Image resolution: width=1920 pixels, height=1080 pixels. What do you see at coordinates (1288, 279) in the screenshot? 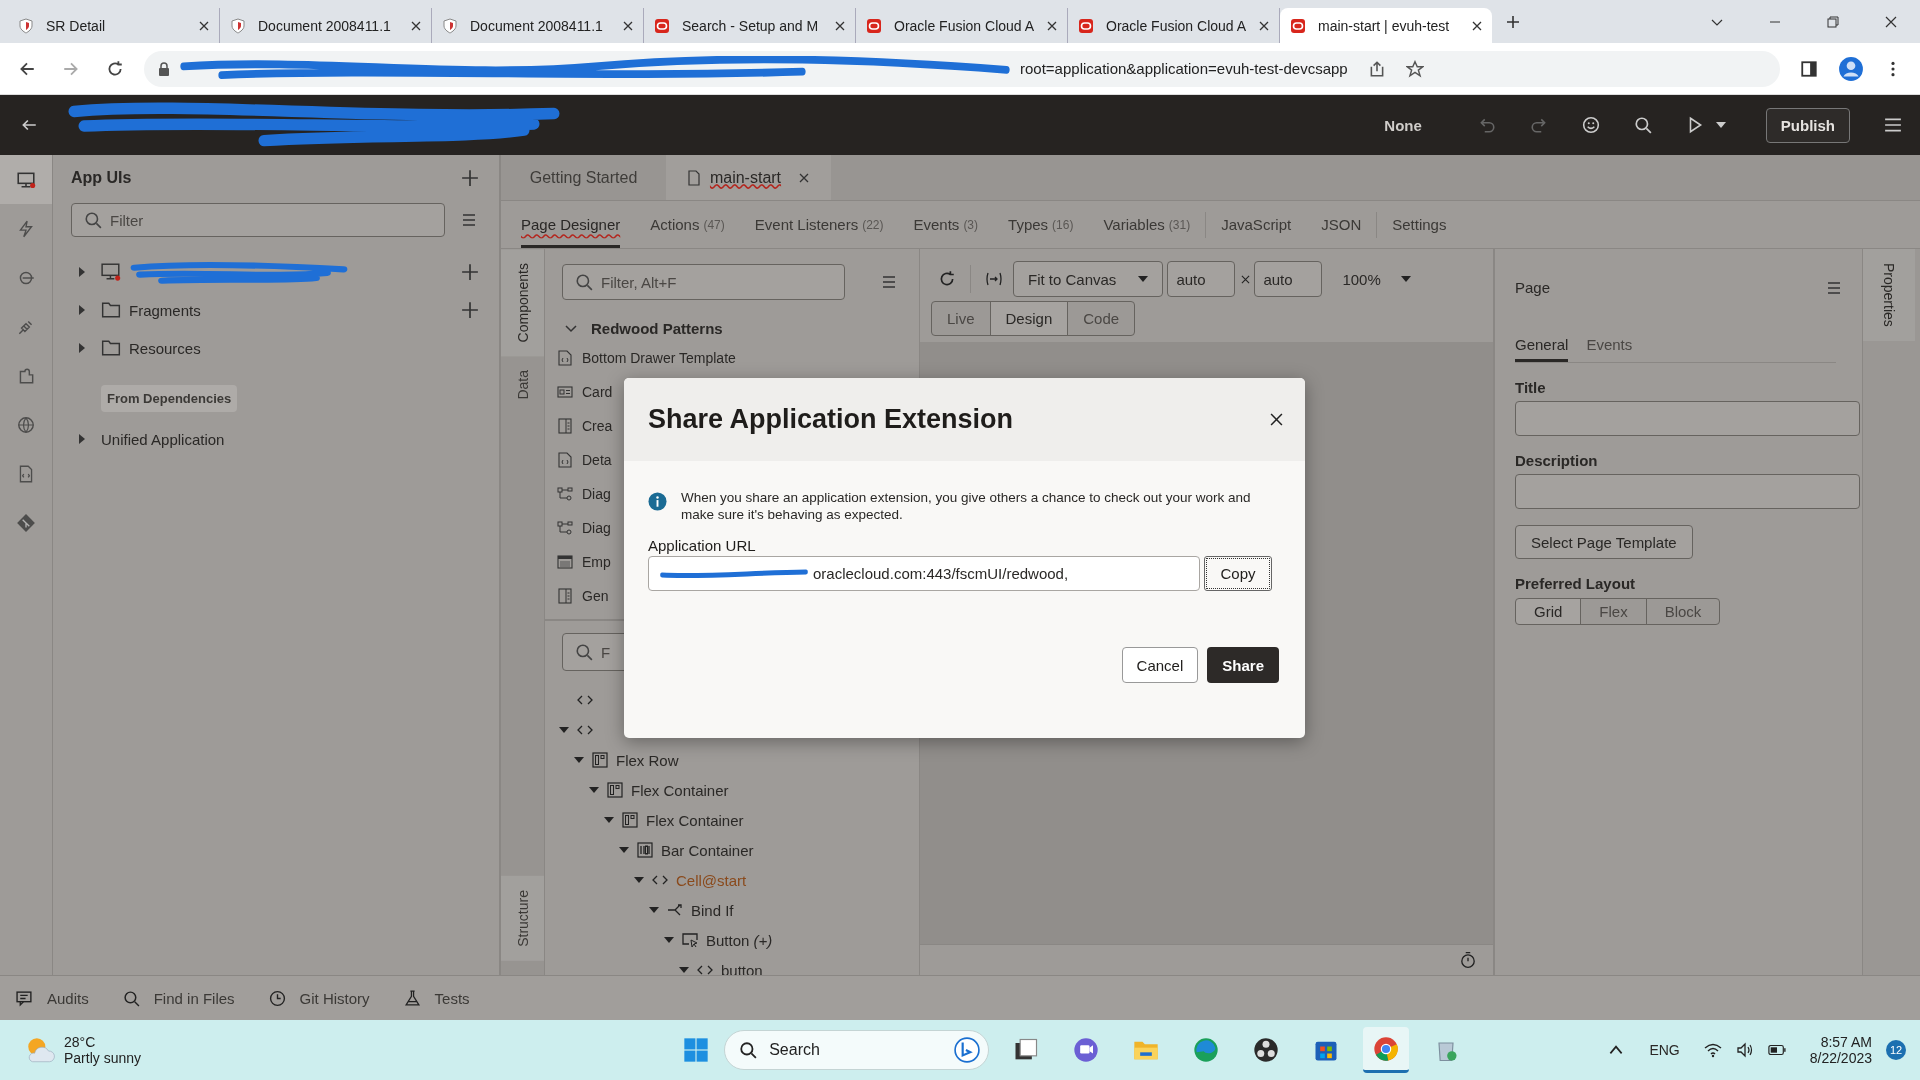
I see `height-field: auto` at bounding box center [1288, 279].